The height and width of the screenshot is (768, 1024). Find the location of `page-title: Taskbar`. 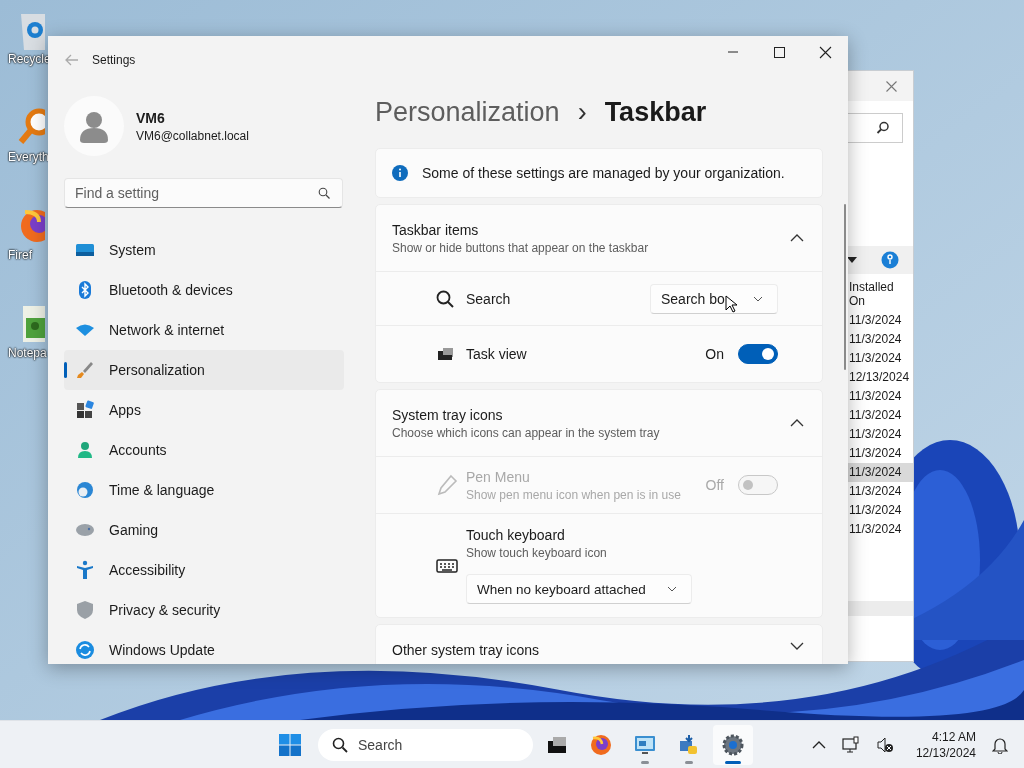

page-title: Taskbar is located at coordinates (655, 112).